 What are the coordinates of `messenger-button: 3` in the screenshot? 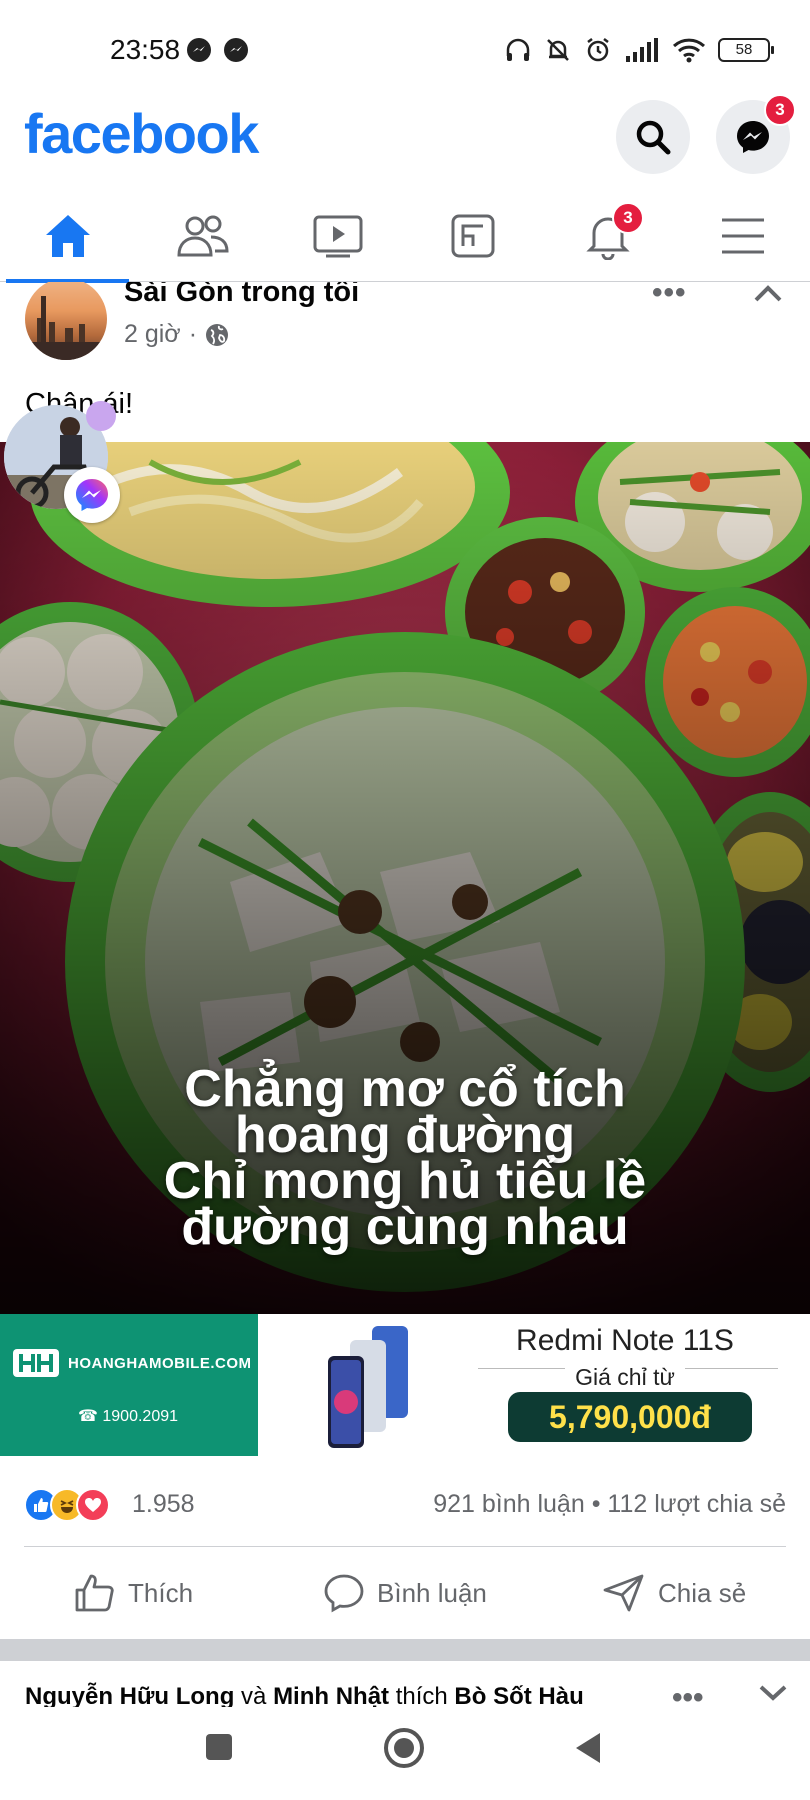 It's located at (756, 134).